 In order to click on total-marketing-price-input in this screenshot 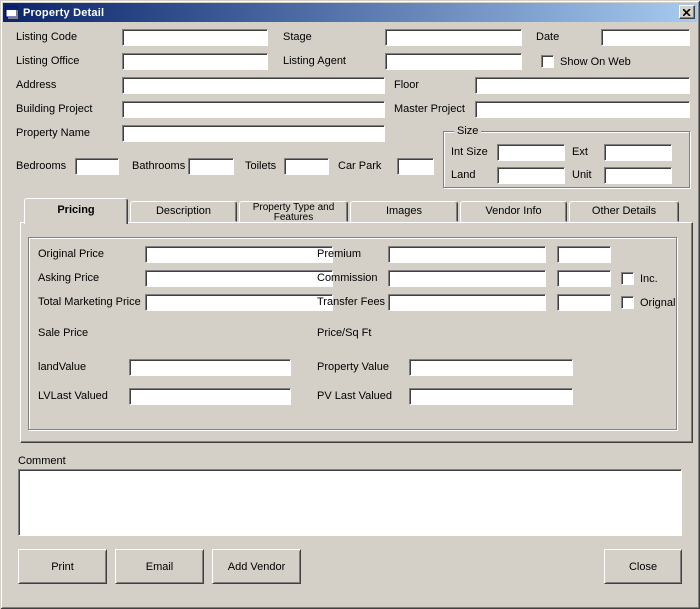, I will do `click(239, 302)`.